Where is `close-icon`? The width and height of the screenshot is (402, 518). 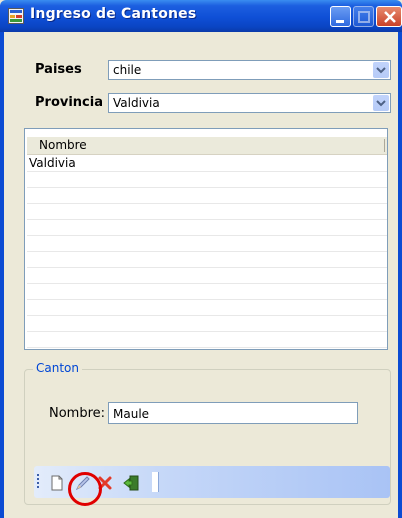 close-icon is located at coordinates (390, 17).